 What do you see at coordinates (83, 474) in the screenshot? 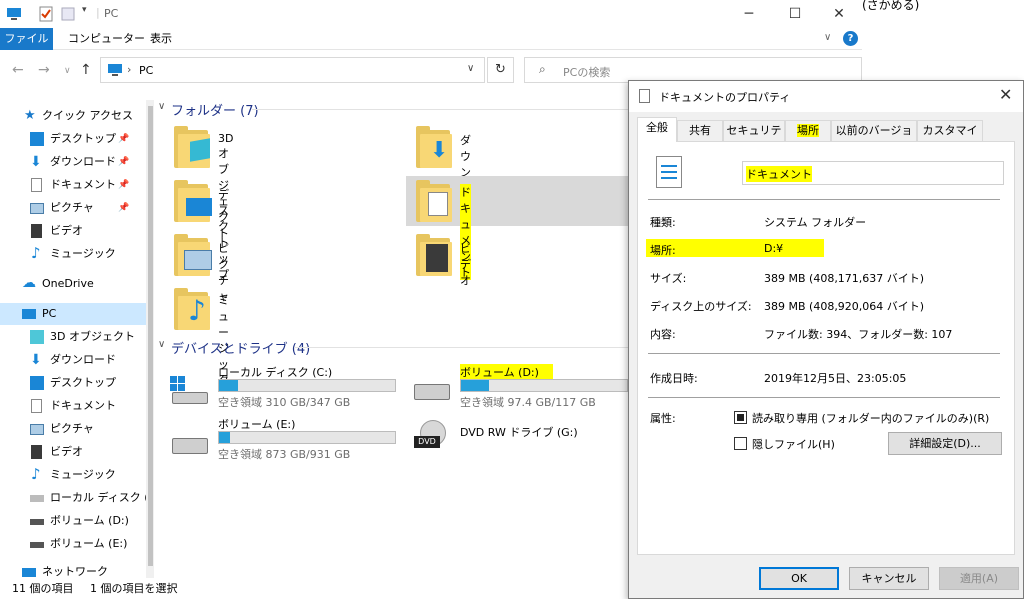
I see `nav-label: ミュージック` at bounding box center [83, 474].